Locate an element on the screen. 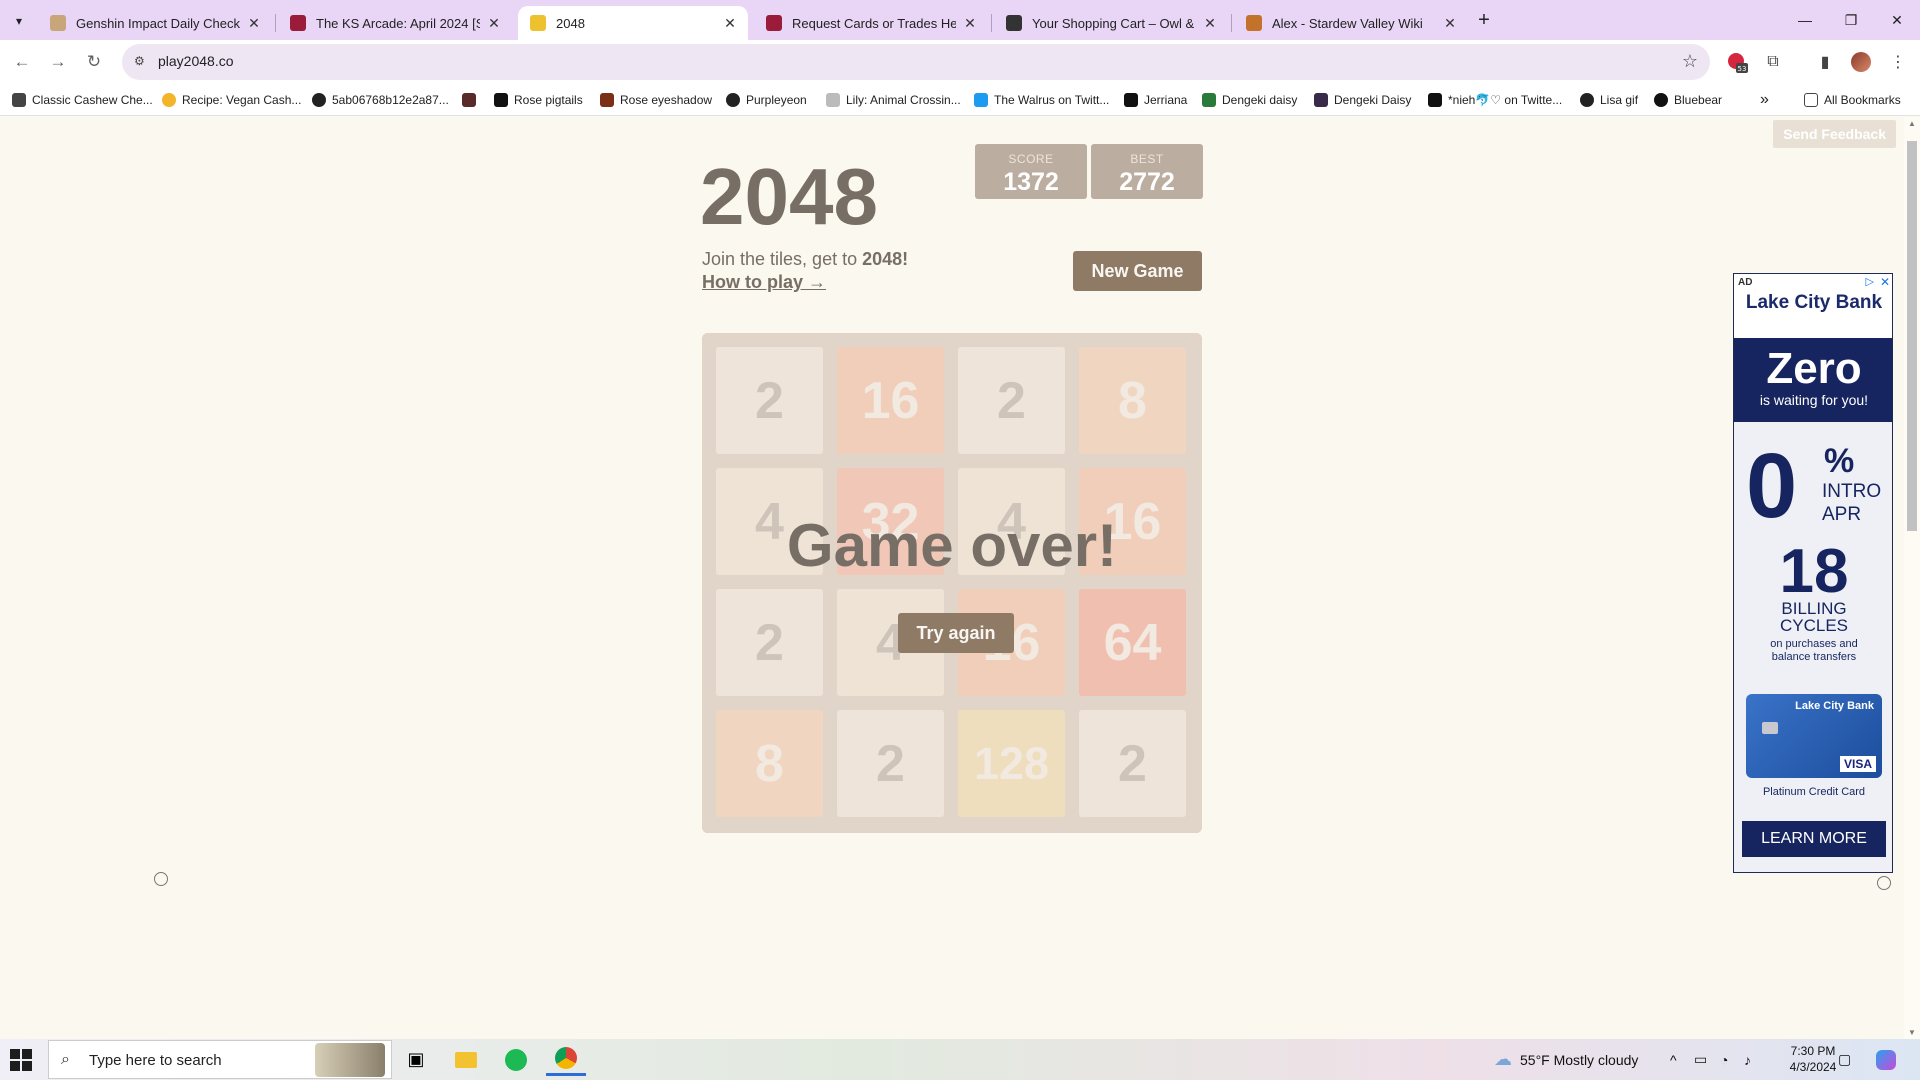 This screenshot has height=1080, width=1920. tab-title: Alex - Stardew Valley Wiki is located at coordinates (1347, 23).